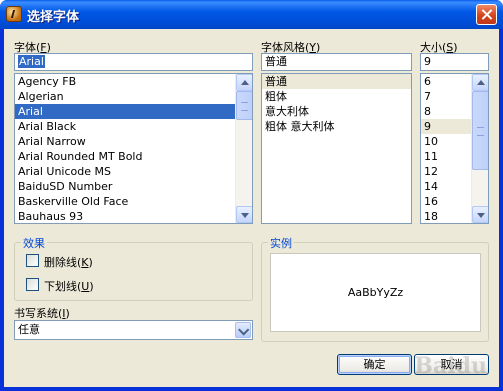  What do you see at coordinates (244, 105) in the screenshot?
I see `font-scroll-thumb` at bounding box center [244, 105].